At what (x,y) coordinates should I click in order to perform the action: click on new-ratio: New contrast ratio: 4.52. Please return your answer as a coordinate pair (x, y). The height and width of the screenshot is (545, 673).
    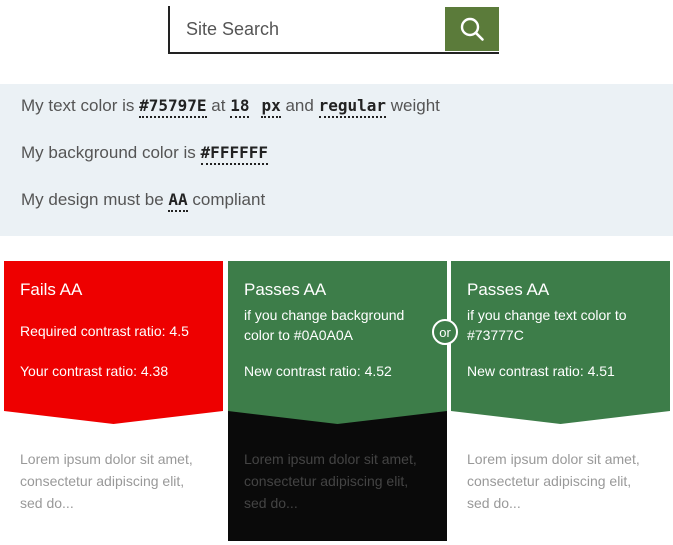
    Looking at the image, I should click on (318, 371).